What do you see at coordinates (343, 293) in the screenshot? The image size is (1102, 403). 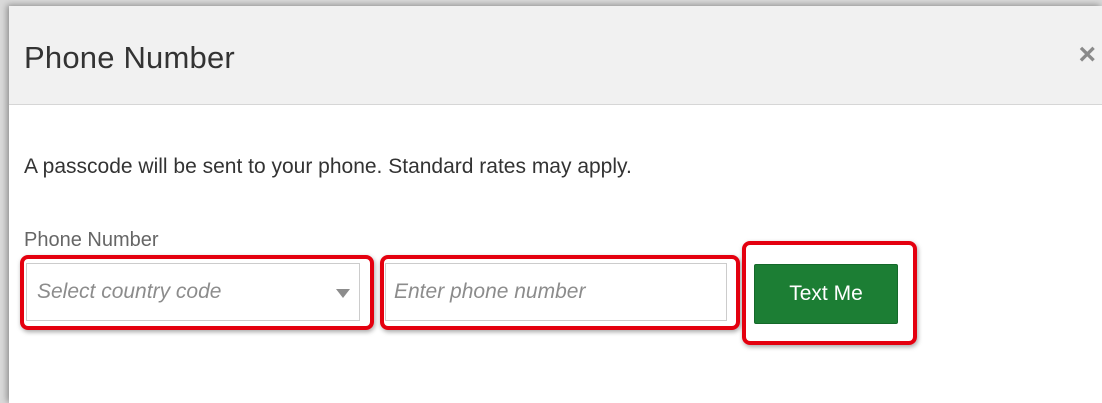 I see `chevron-down-icon` at bounding box center [343, 293].